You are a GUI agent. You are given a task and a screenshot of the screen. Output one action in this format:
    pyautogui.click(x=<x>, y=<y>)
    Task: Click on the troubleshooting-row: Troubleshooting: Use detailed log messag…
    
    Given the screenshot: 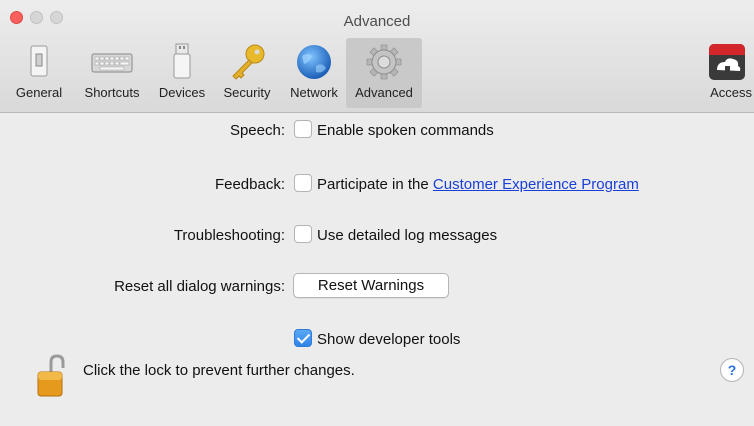 What is the action you would take?
    pyautogui.click(x=377, y=235)
    